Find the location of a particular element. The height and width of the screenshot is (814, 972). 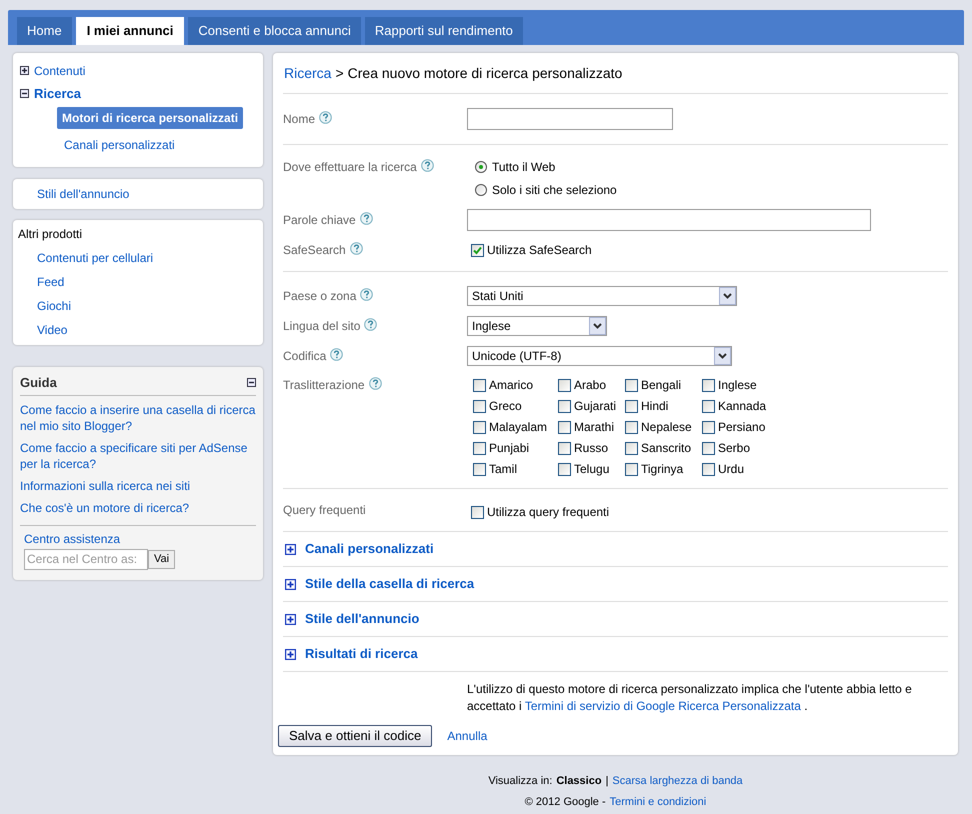

language-select: Inglese is located at coordinates (537, 326).